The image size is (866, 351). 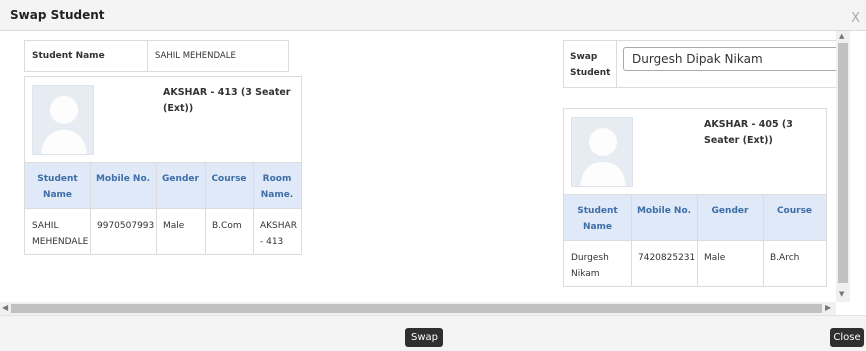 I want to click on swap-student-select: Durgesh Dipak Nikam, so click(x=729, y=59).